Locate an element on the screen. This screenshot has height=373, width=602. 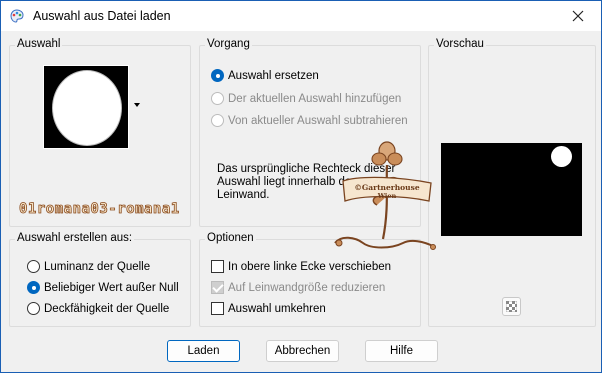
radio-beliebiger-wert: Beliebiger Wert außer Null is located at coordinates (103, 287).